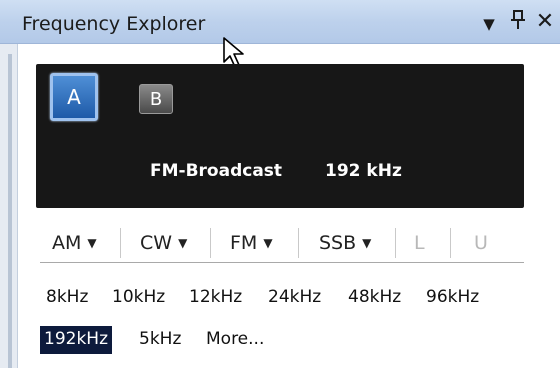  What do you see at coordinates (156, 243) in the screenshot?
I see `mode-label: CW` at bounding box center [156, 243].